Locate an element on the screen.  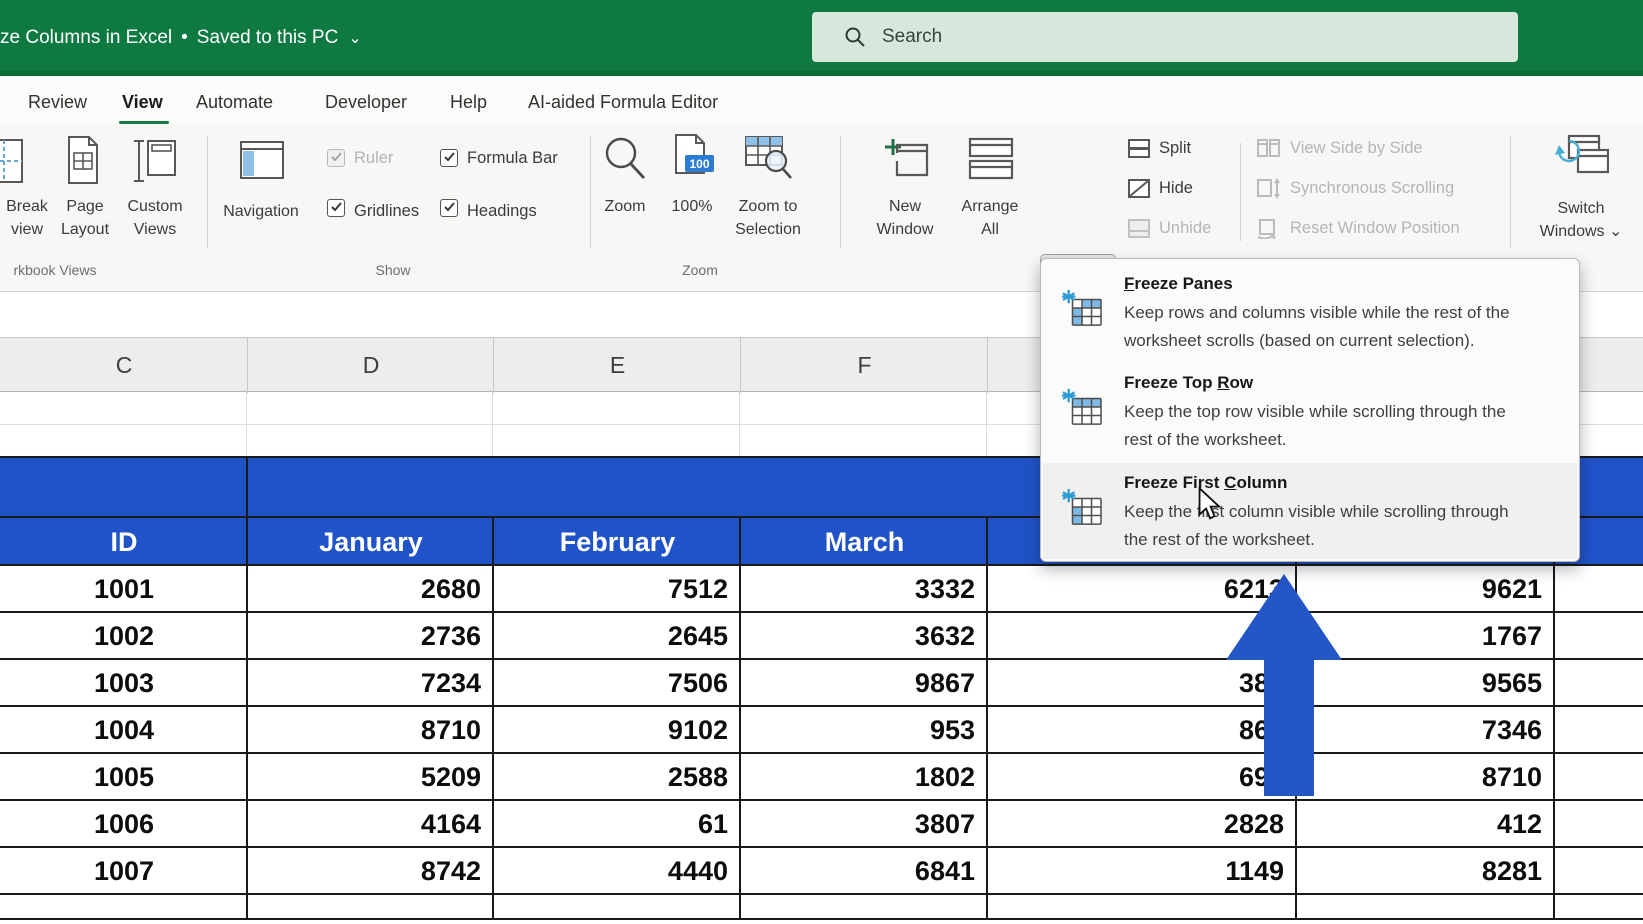
table-cell: 953 is located at coordinates (864, 730).